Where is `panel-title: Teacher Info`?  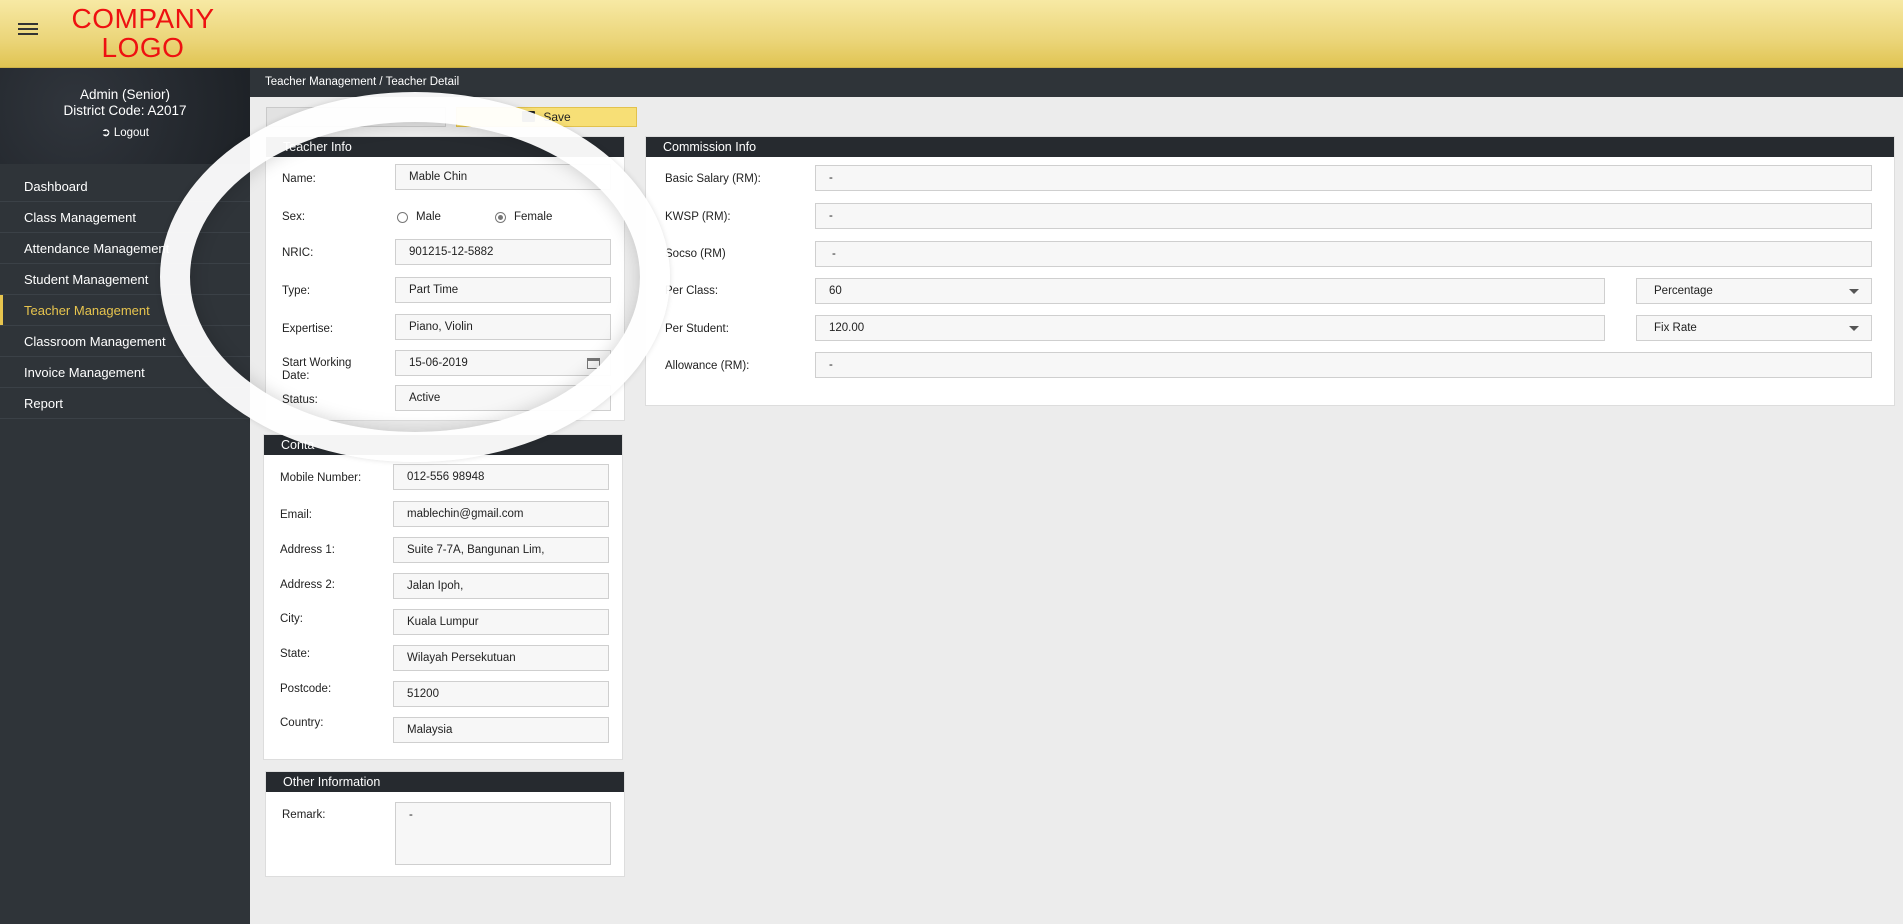 panel-title: Teacher Info is located at coordinates (445, 147).